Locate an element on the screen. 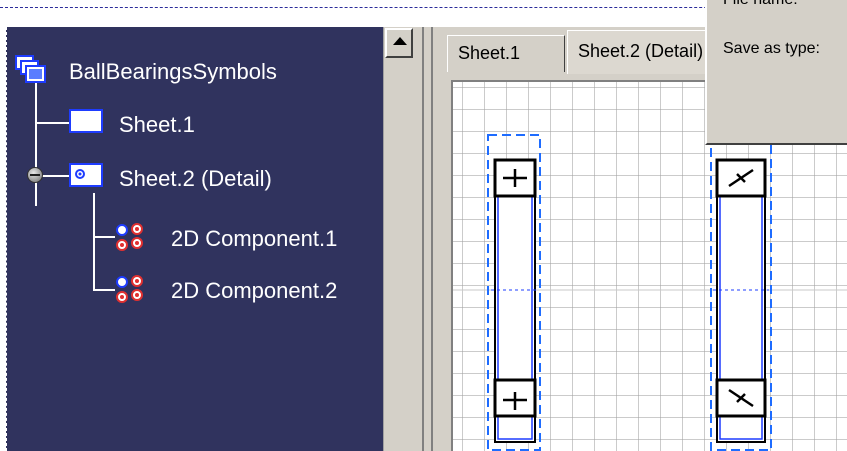 The image size is (847, 451). tab-sheet-1-label: Sheet.1 is located at coordinates (489, 53).